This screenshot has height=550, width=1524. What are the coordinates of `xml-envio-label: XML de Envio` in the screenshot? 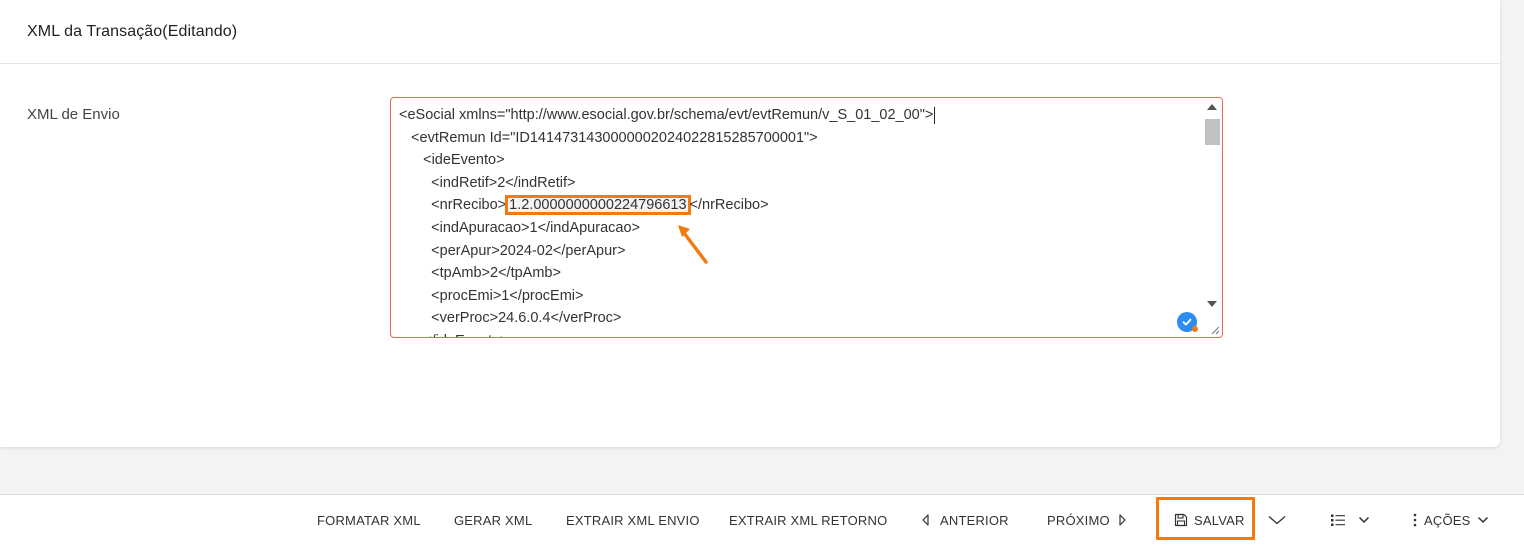 It's located at (73, 114).